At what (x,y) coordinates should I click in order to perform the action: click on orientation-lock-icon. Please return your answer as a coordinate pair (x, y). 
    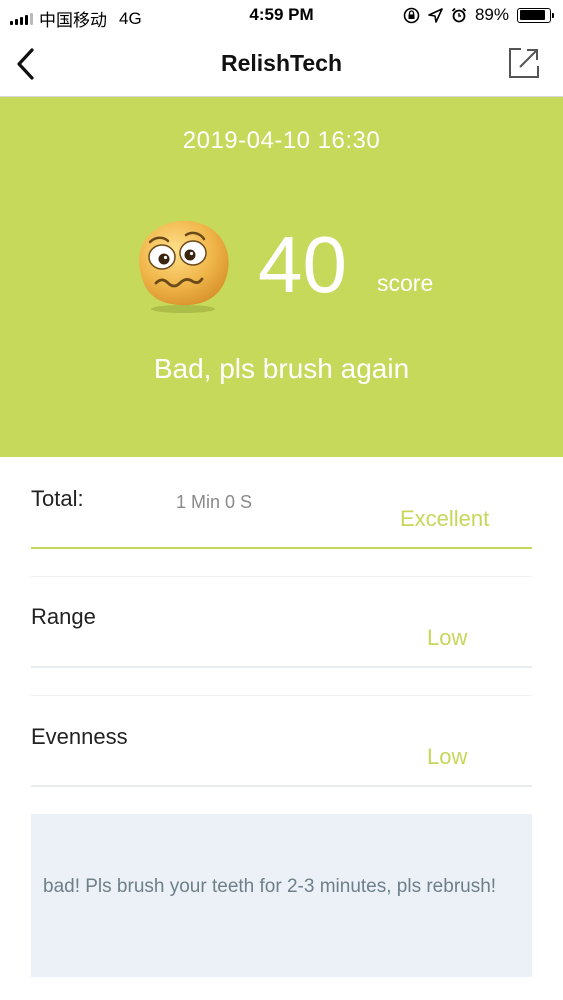
    Looking at the image, I should click on (411, 15).